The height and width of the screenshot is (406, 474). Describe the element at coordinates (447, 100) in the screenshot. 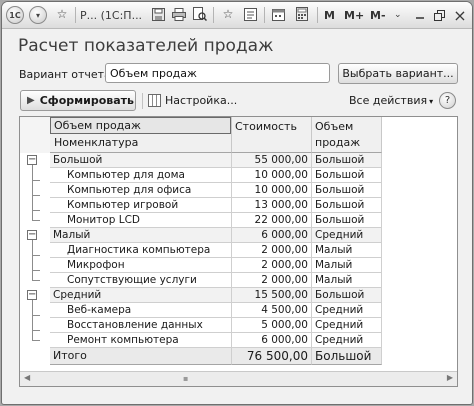

I see `help-icon: ?` at that location.